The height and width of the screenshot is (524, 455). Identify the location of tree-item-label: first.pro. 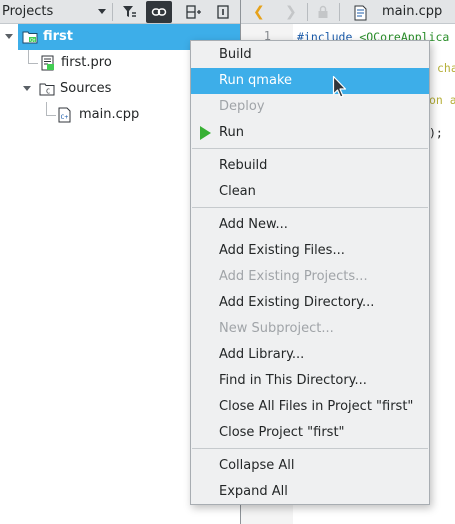
(86, 62).